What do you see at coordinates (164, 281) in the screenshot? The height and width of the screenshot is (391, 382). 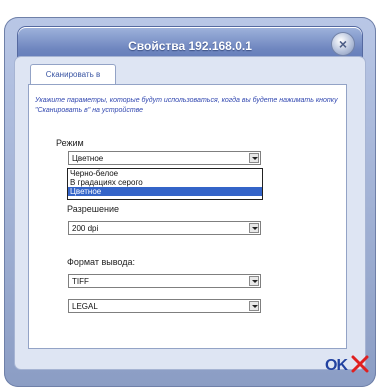 I see `output-format-select: TIFF` at bounding box center [164, 281].